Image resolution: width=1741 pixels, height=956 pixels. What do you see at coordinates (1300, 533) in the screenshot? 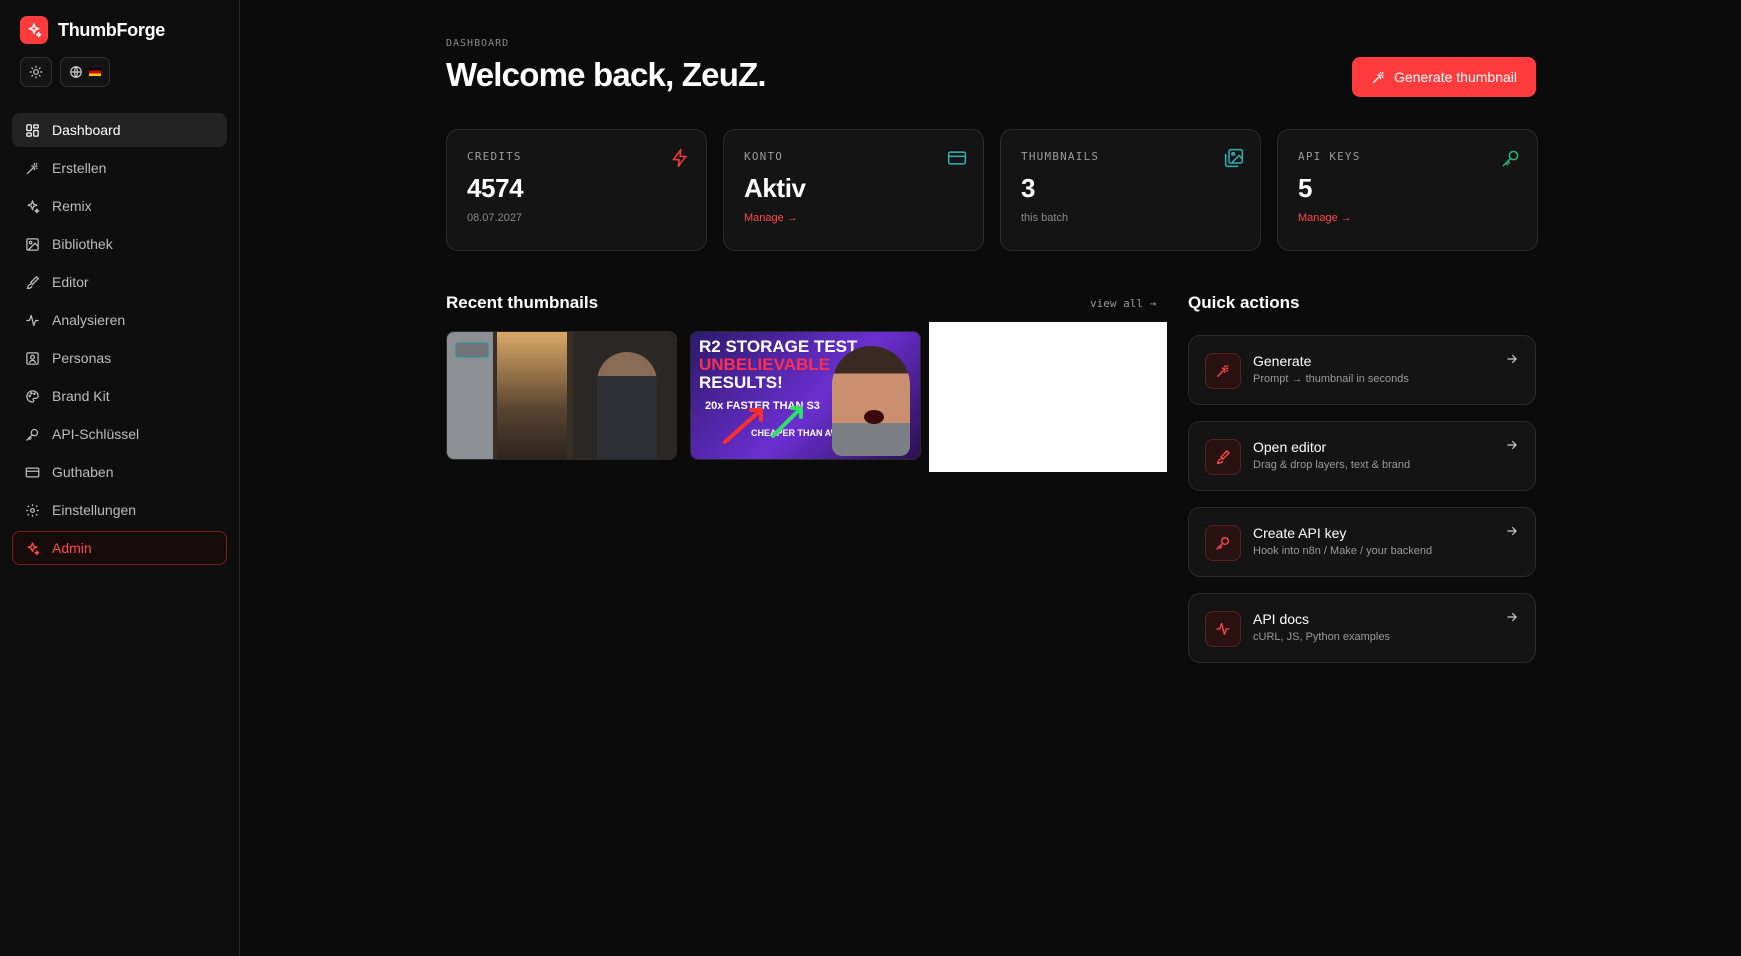
I see `quick-action-title: Create API key` at bounding box center [1300, 533].